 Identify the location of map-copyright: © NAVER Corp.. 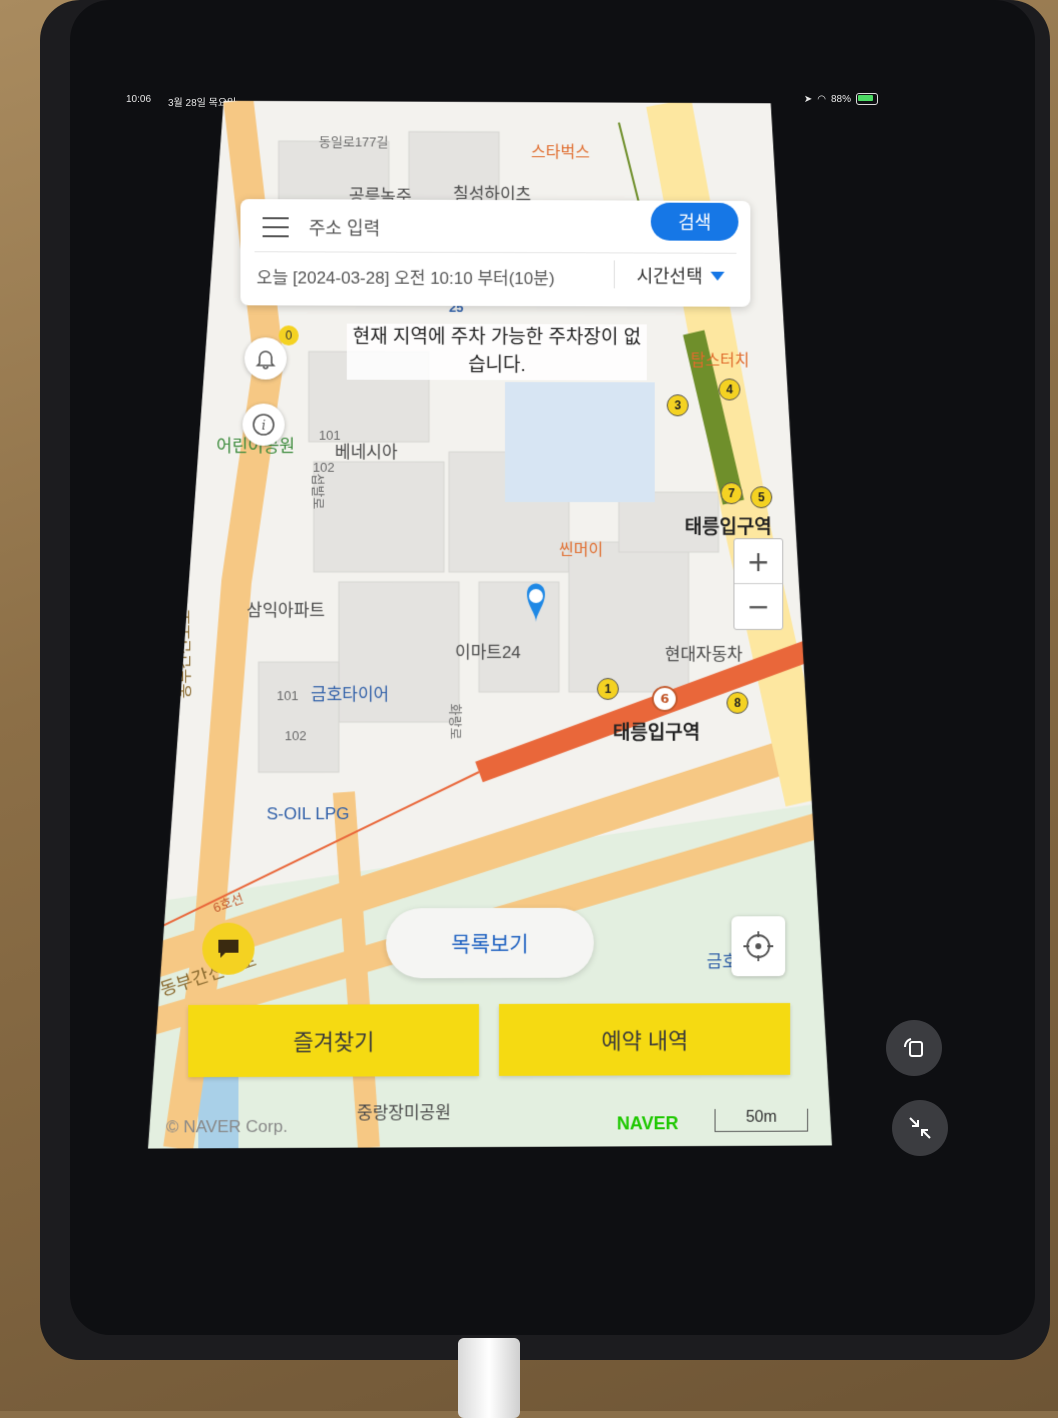
(227, 1126).